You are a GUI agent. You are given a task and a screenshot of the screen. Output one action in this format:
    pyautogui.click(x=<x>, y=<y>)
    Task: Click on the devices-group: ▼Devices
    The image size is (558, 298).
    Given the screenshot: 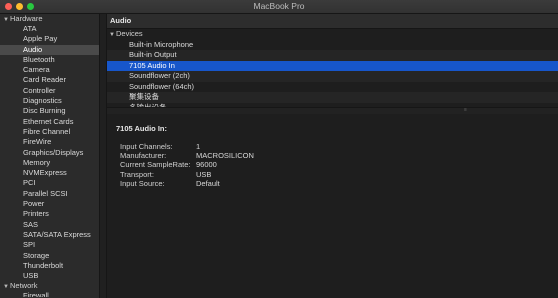 What is the action you would take?
    pyautogui.click(x=332, y=34)
    